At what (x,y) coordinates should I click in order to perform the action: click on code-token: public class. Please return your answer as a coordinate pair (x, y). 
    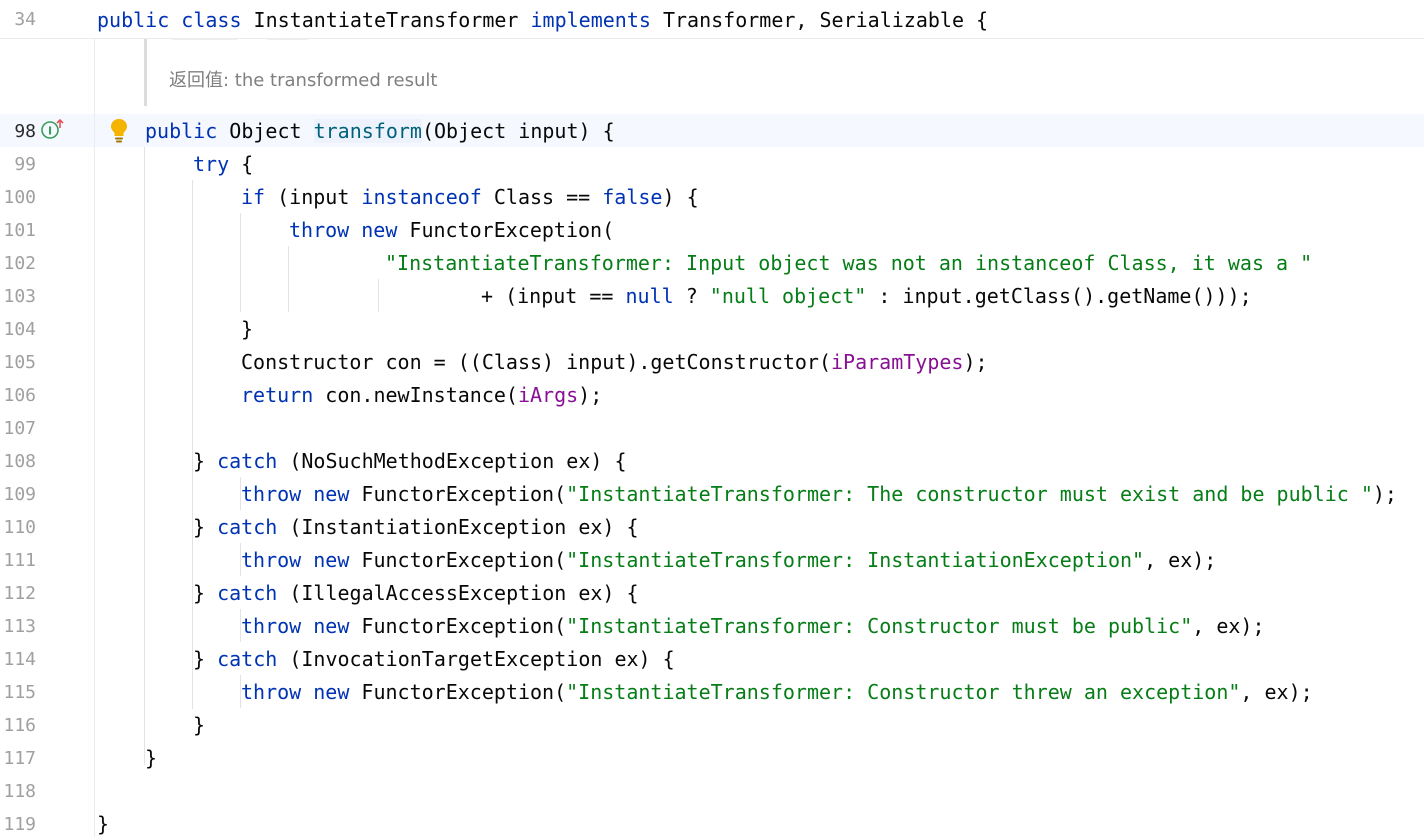
    Looking at the image, I should click on (175, 20).